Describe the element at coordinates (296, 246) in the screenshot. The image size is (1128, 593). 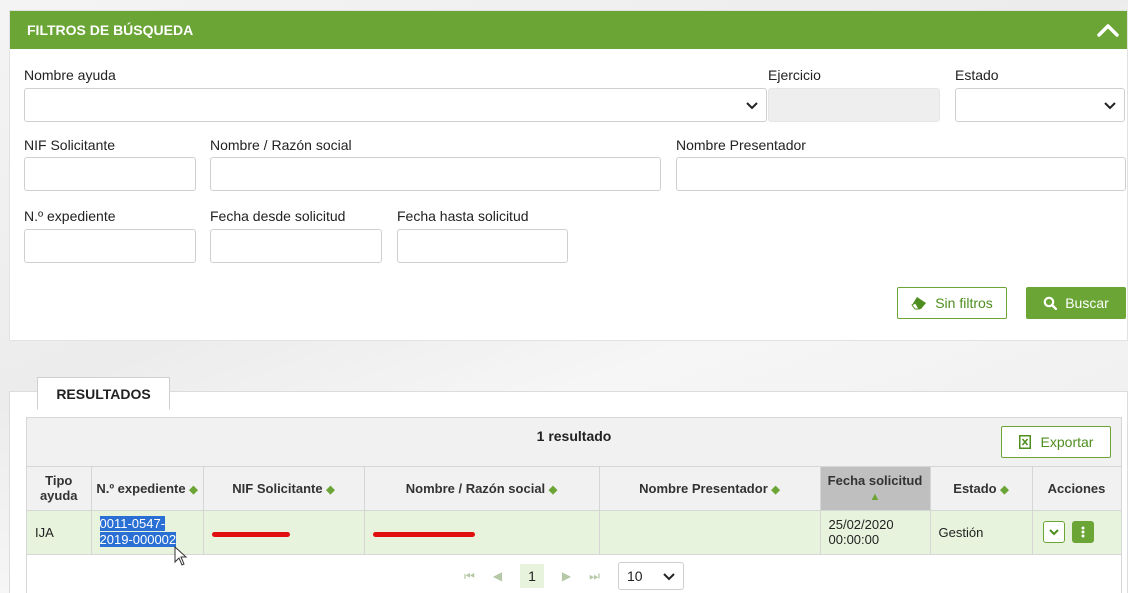
I see `fecha-desde-input` at that location.